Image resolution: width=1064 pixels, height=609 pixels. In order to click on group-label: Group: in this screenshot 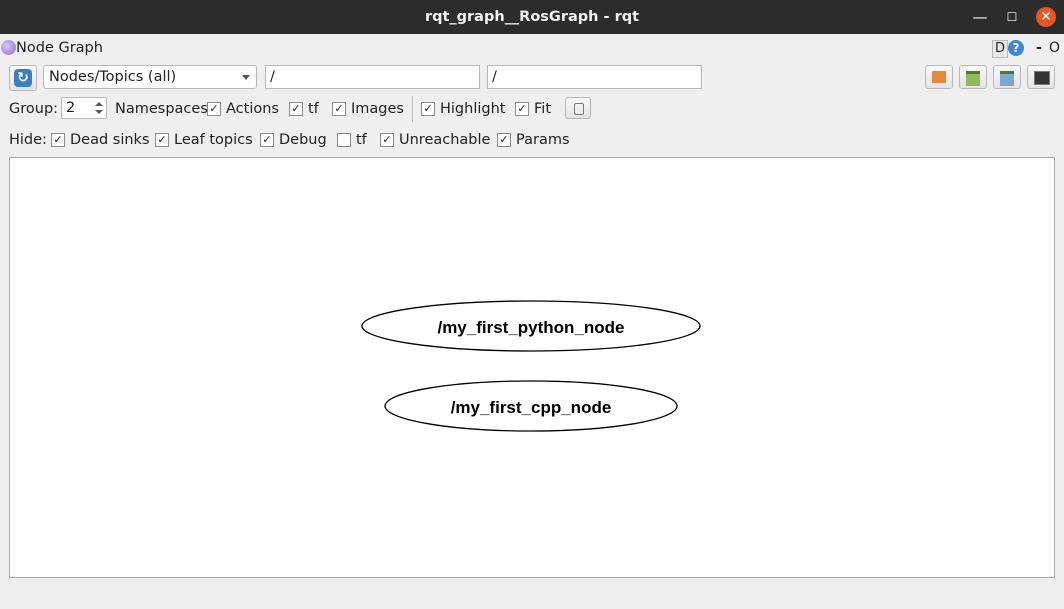, I will do `click(34, 109)`.